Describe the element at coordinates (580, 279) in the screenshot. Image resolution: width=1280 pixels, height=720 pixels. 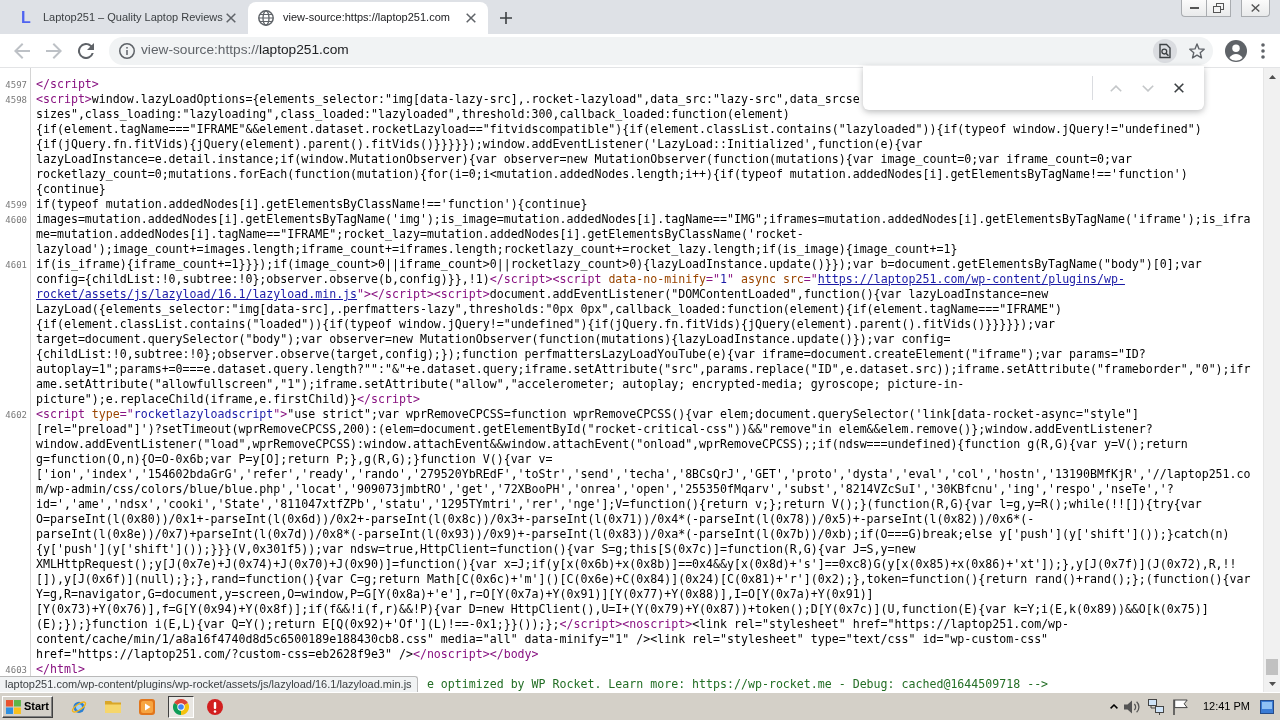
I see `code-line: config={childList:!0,subtree:!0};observer.observe(b,config)}},!1)</script><script data-no-minify="1" async src="https://laptop251.com/wp-content/plugins/wp-` at that location.